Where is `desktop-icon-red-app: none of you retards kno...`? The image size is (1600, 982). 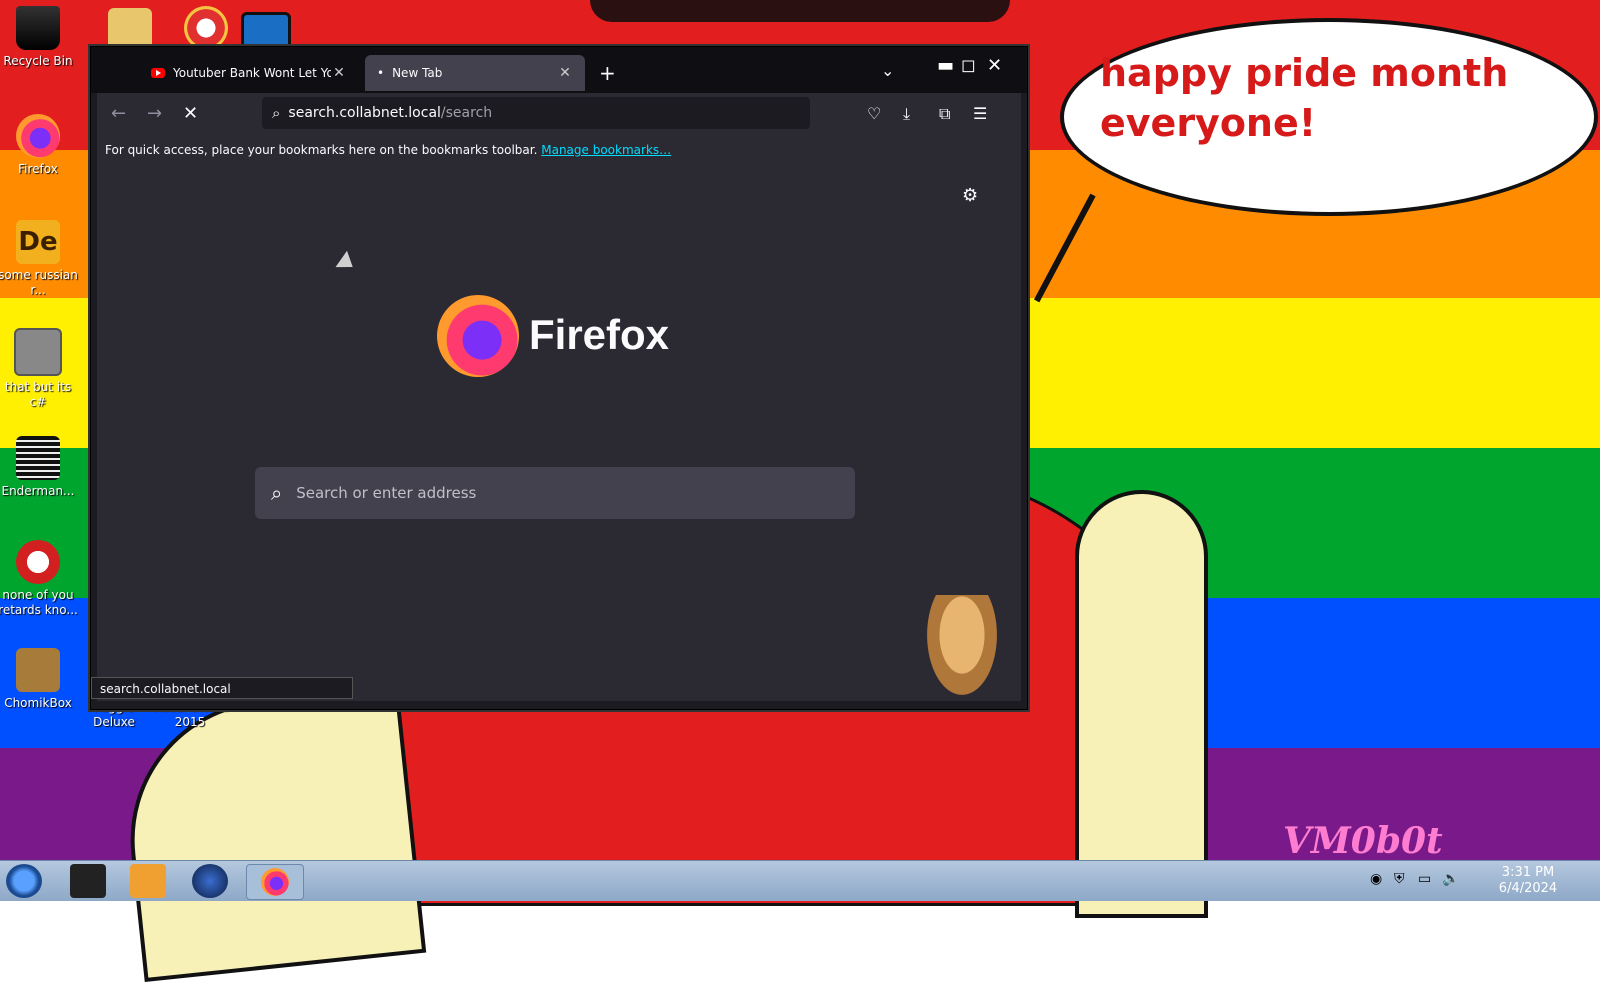 desktop-icon-red-app: none of you retards kno... is located at coordinates (39, 579).